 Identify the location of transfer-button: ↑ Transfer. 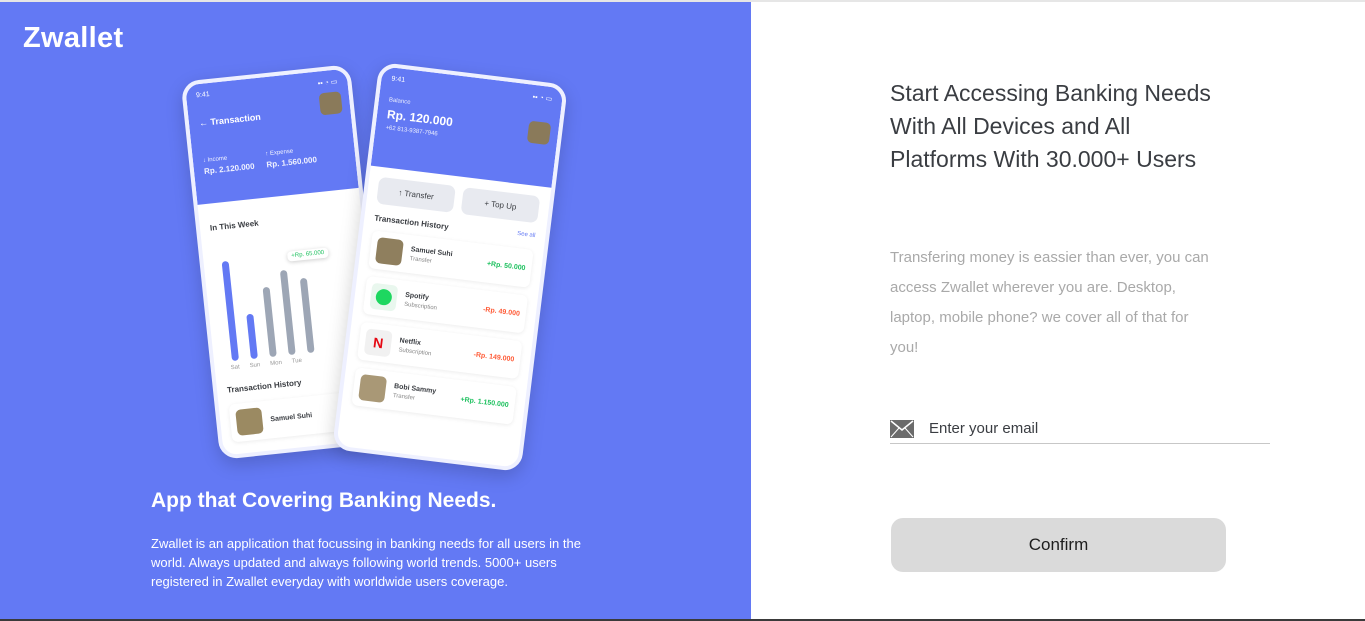
(416, 194).